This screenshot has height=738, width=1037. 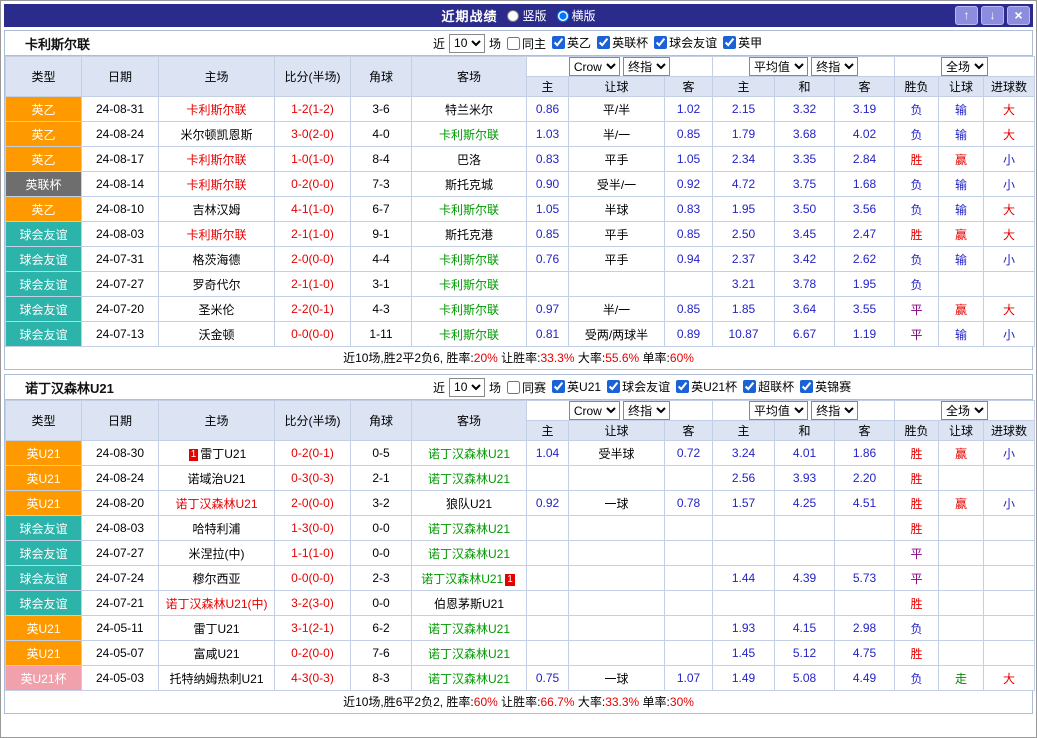 I want to click on layout-horizontal-option: 横版, so click(x=576, y=15).